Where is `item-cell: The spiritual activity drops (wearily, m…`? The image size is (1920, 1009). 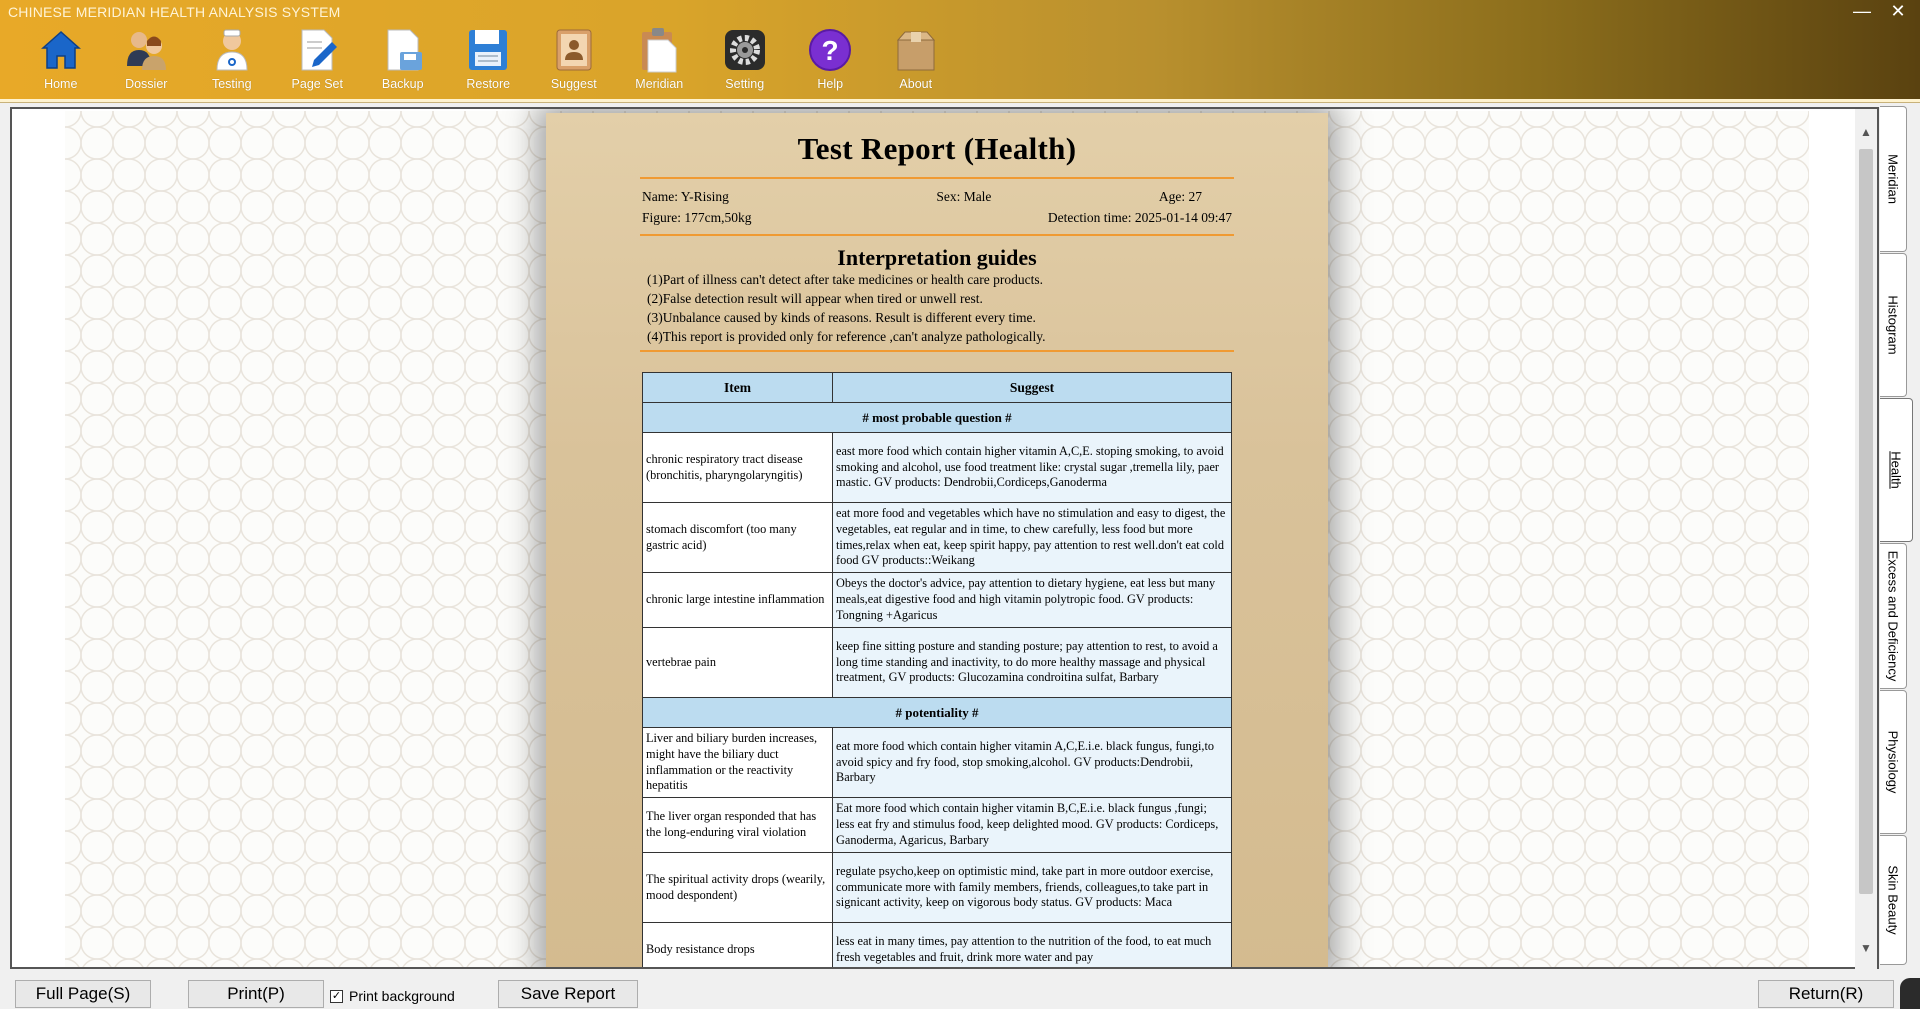 item-cell: The spiritual activity drops (wearily, m… is located at coordinates (737, 887).